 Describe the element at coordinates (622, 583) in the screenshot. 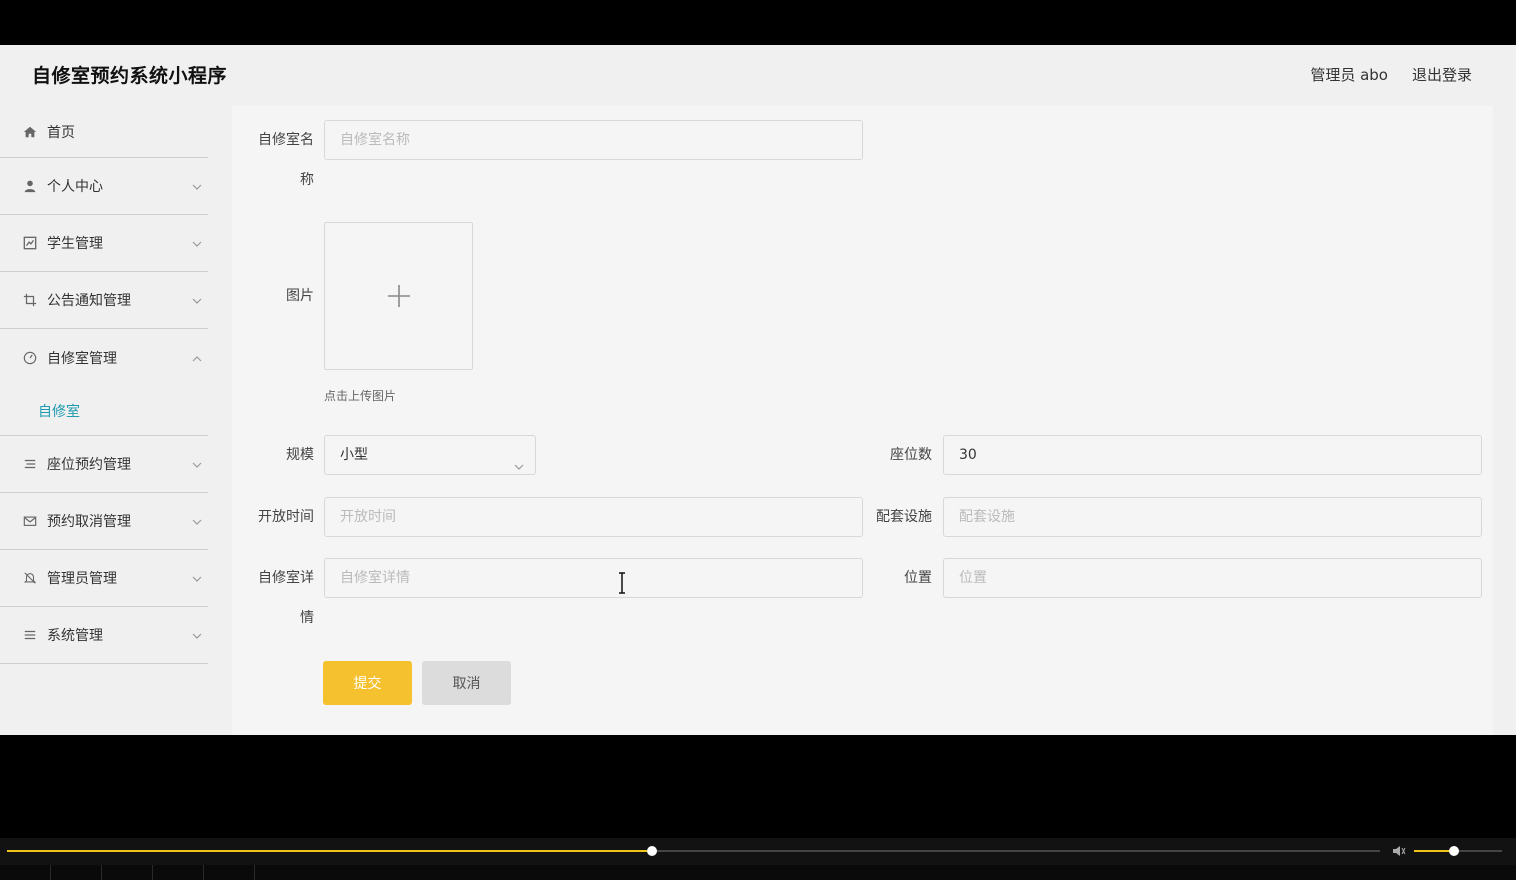

I see `text-cursor-icon` at that location.